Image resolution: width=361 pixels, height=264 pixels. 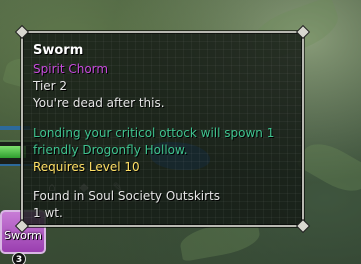 What do you see at coordinates (86, 167) in the screenshot?
I see `item-requirement: Requires Level 10` at bounding box center [86, 167].